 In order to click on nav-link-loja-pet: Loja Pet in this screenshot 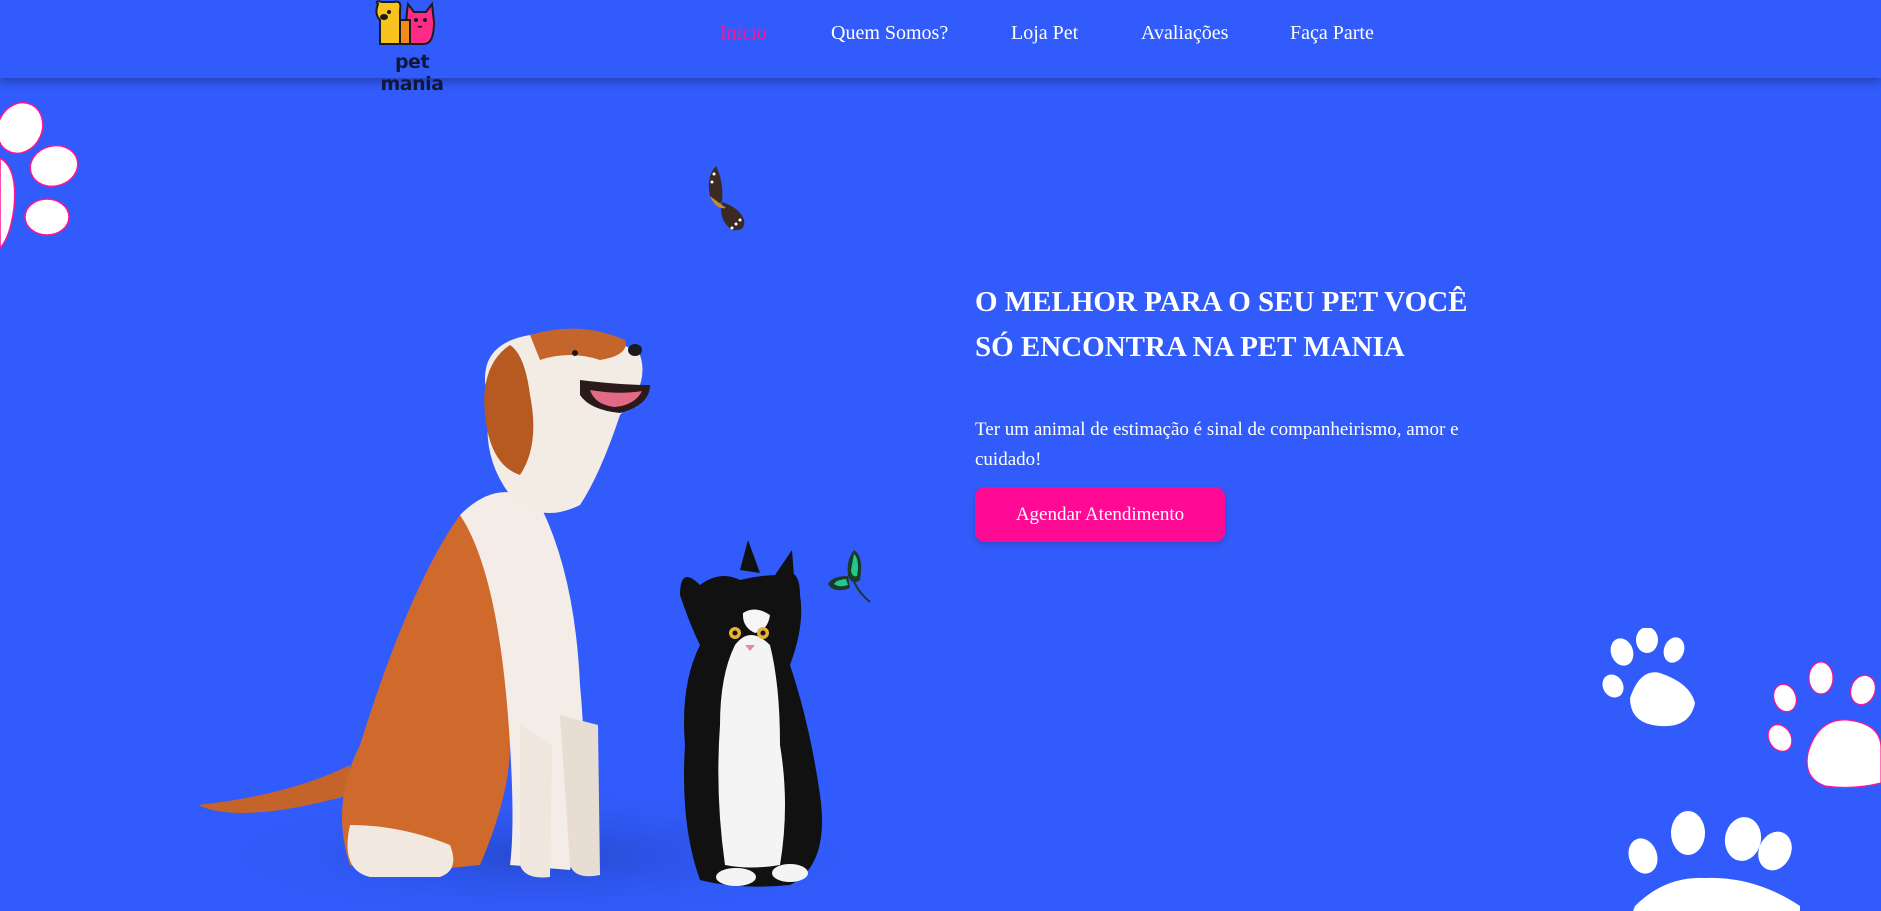, I will do `click(1044, 33)`.